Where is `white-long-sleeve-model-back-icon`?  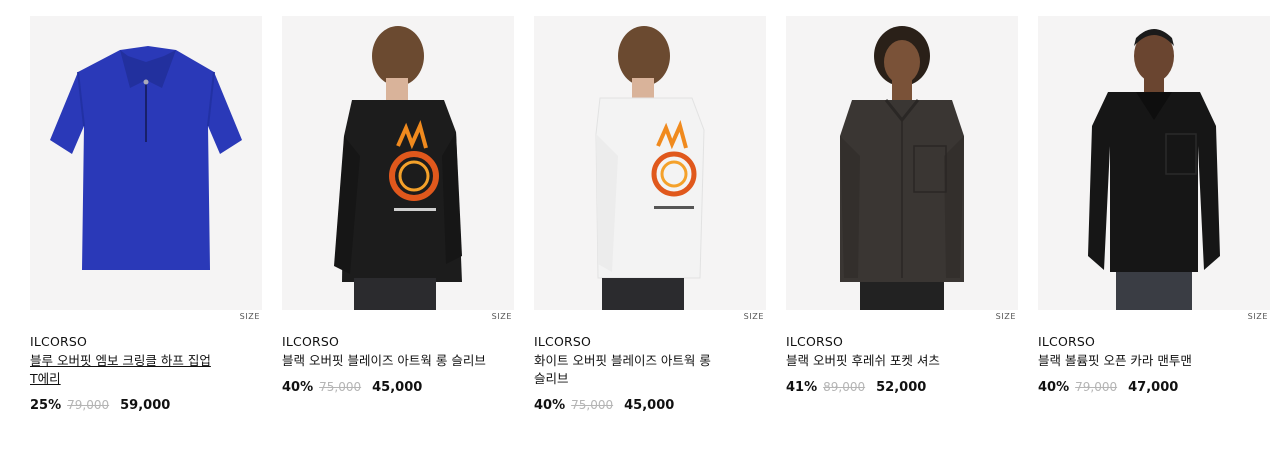
white-long-sleeve-model-back-icon is located at coordinates (650, 168).